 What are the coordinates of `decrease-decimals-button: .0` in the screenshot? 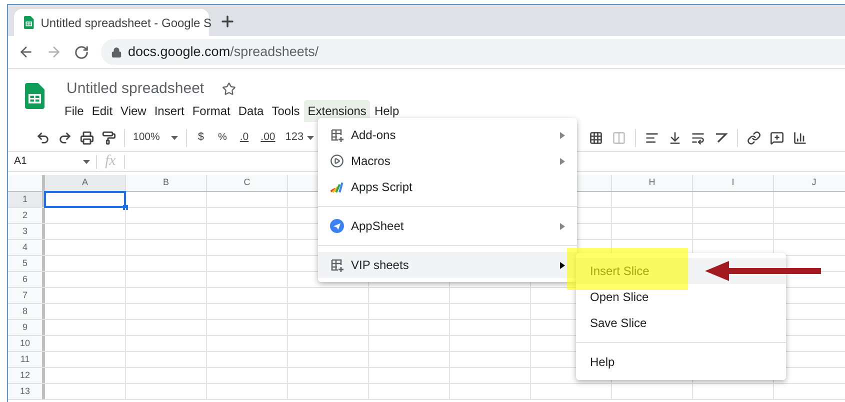 It's located at (244, 138).